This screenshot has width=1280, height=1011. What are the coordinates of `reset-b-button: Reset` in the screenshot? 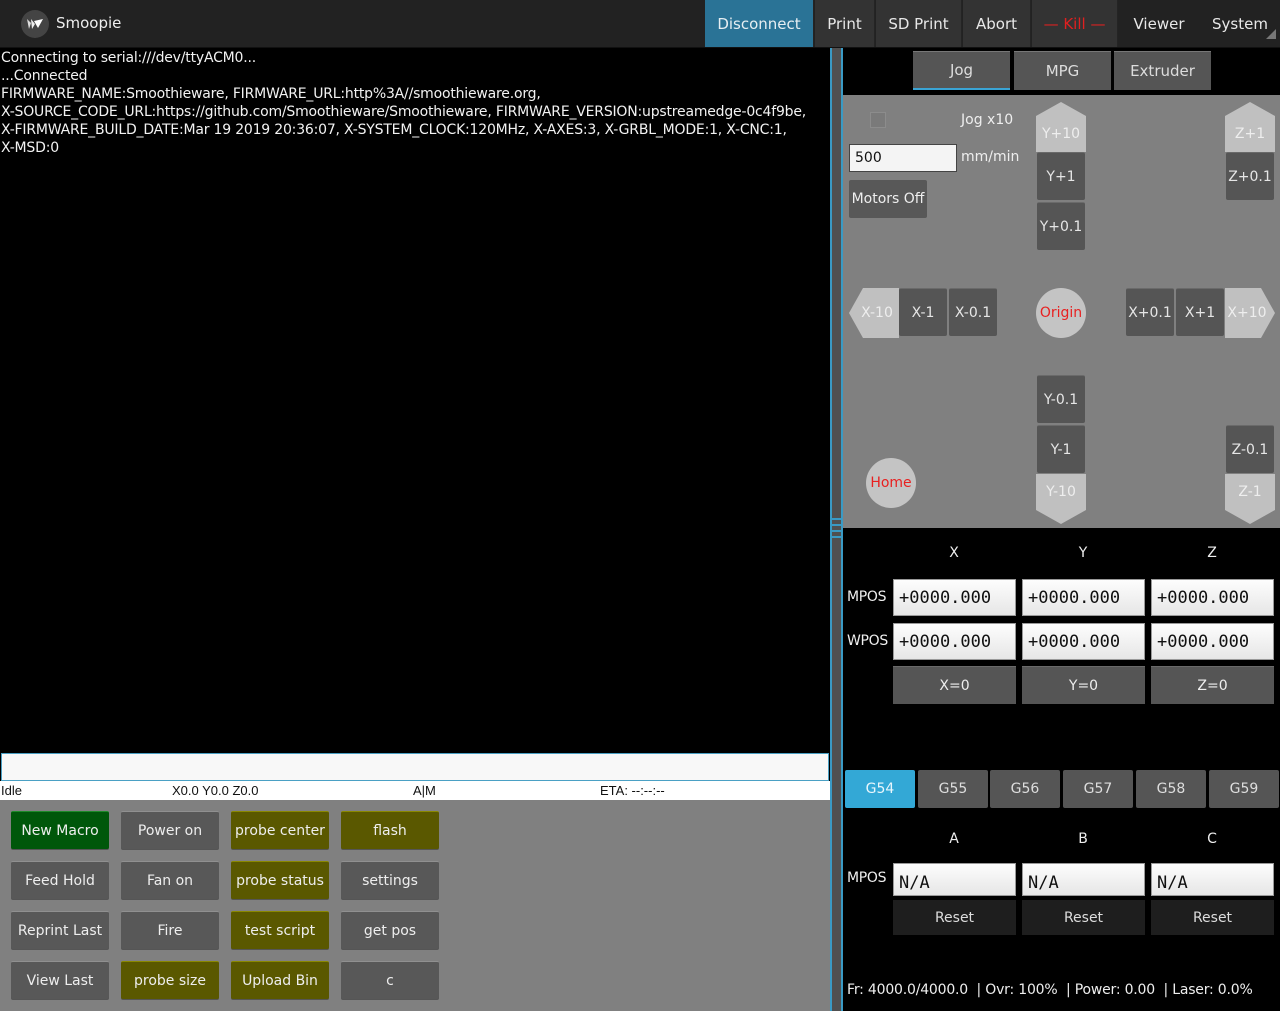 It's located at (1083, 917).